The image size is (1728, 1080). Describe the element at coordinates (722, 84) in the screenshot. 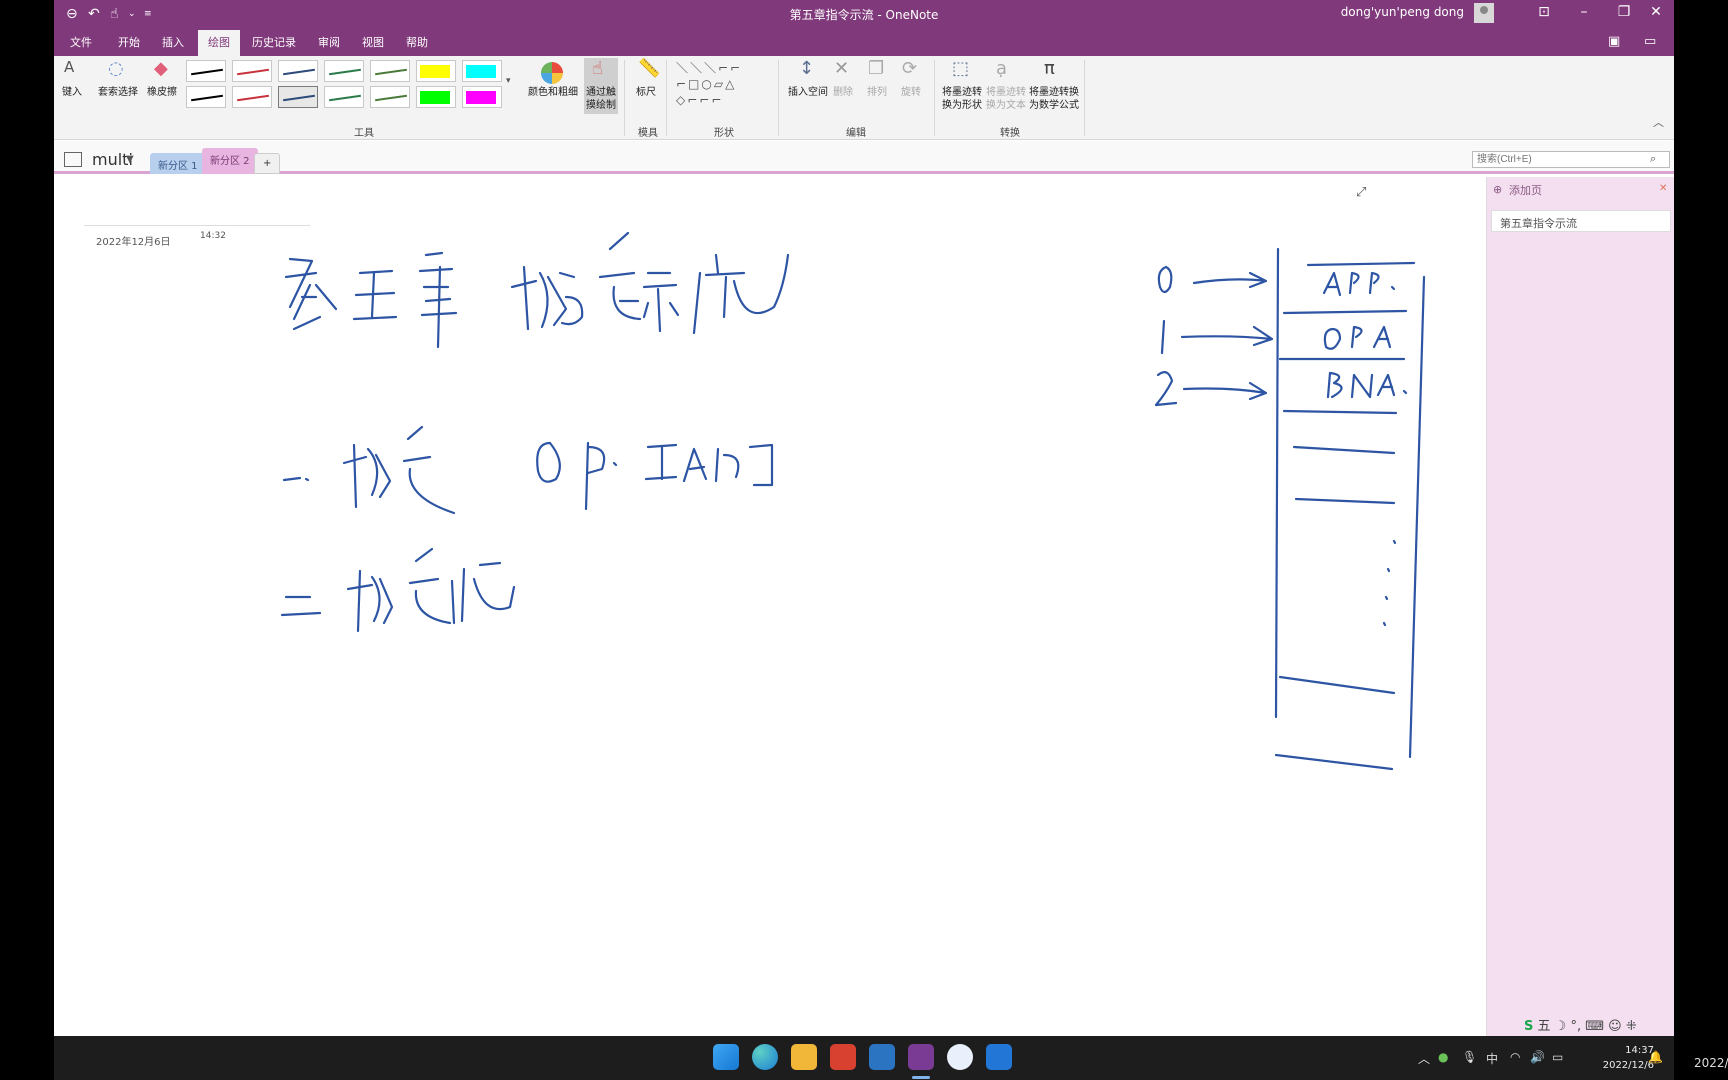

I see `shapes-gallery: ＼＼＼⌐⌐ ⌐□○▱△ ◇⌐⌐⌐` at that location.